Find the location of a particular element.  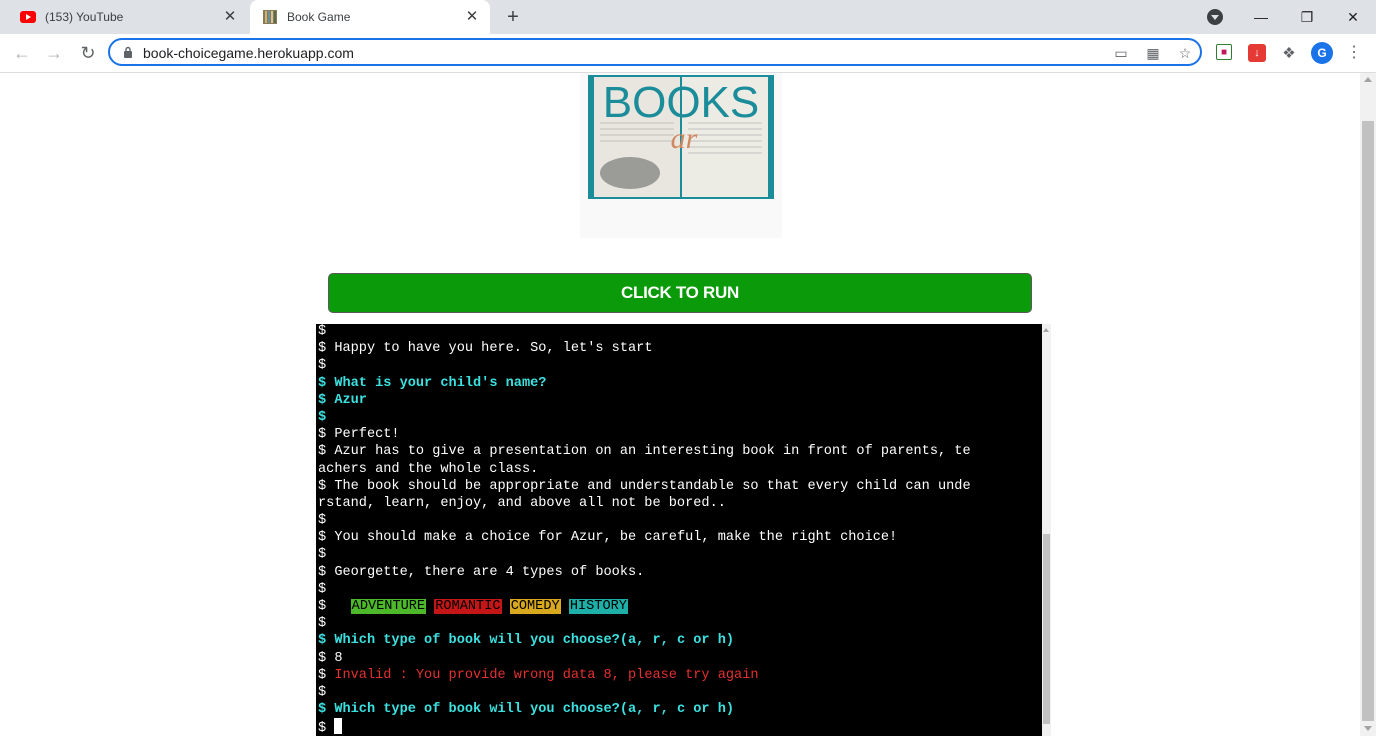

terminal-text: Georgette, there are 4 types of books. is located at coordinates (489, 572).